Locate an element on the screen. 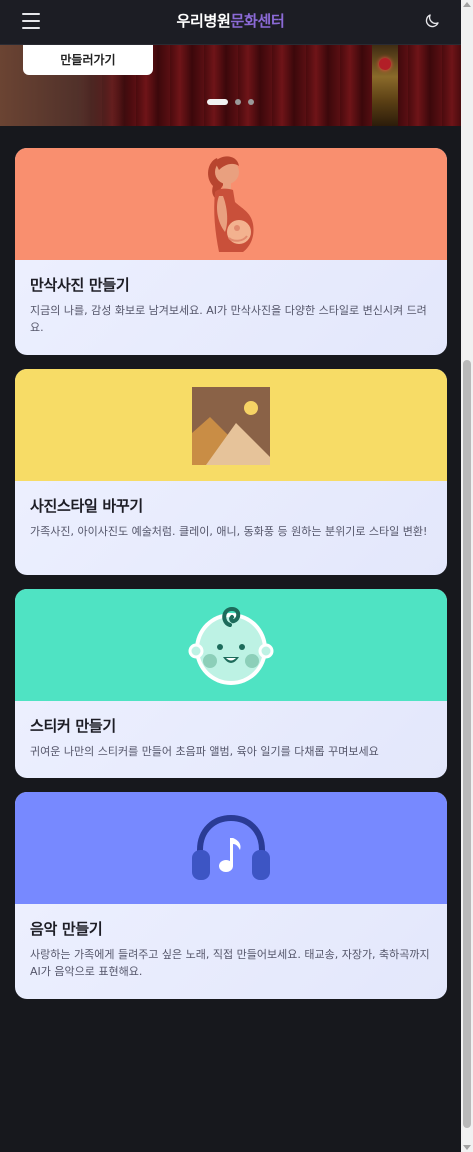 The image size is (473, 1152). card-title: 만삭사진 만들기 is located at coordinates (80, 285).